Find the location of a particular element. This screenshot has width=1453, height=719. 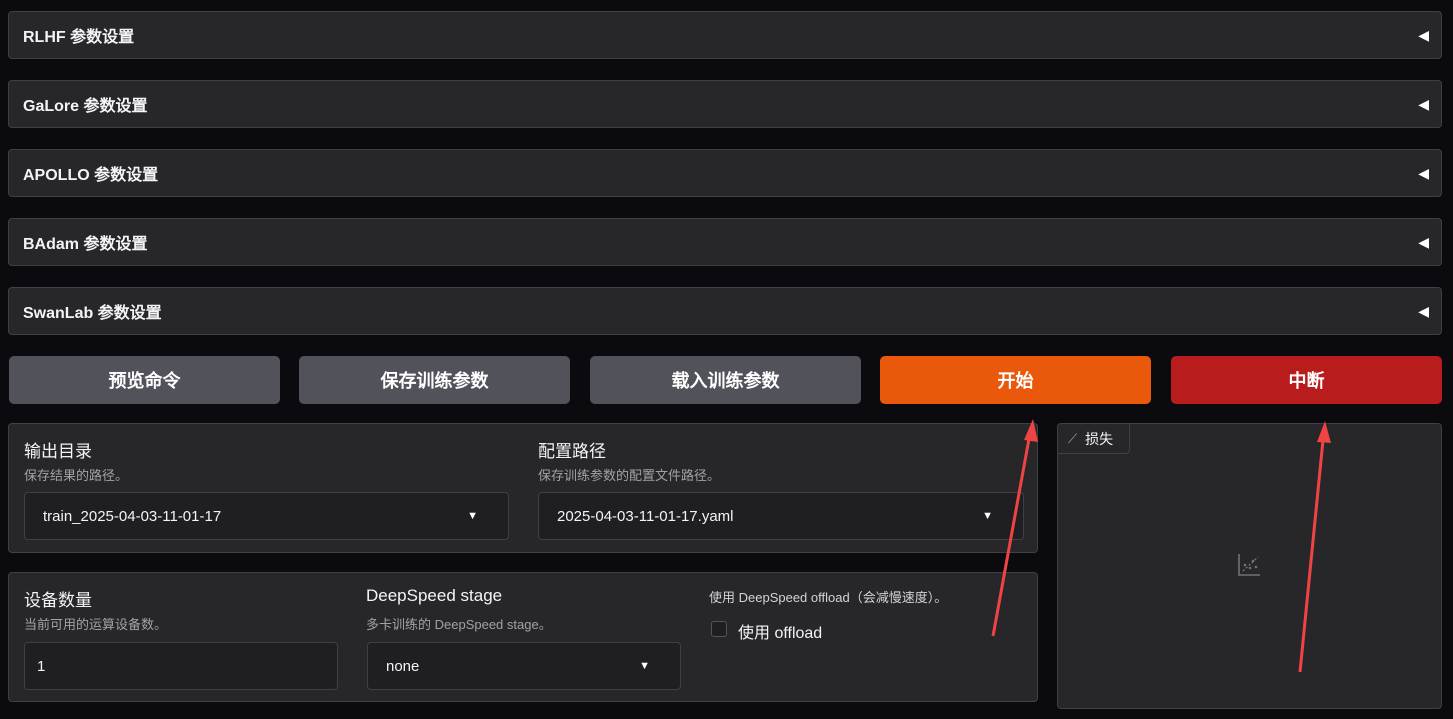

deepspeed-stage-info: 多卡训练的 DeepSpeed stage。 is located at coordinates (459, 624).